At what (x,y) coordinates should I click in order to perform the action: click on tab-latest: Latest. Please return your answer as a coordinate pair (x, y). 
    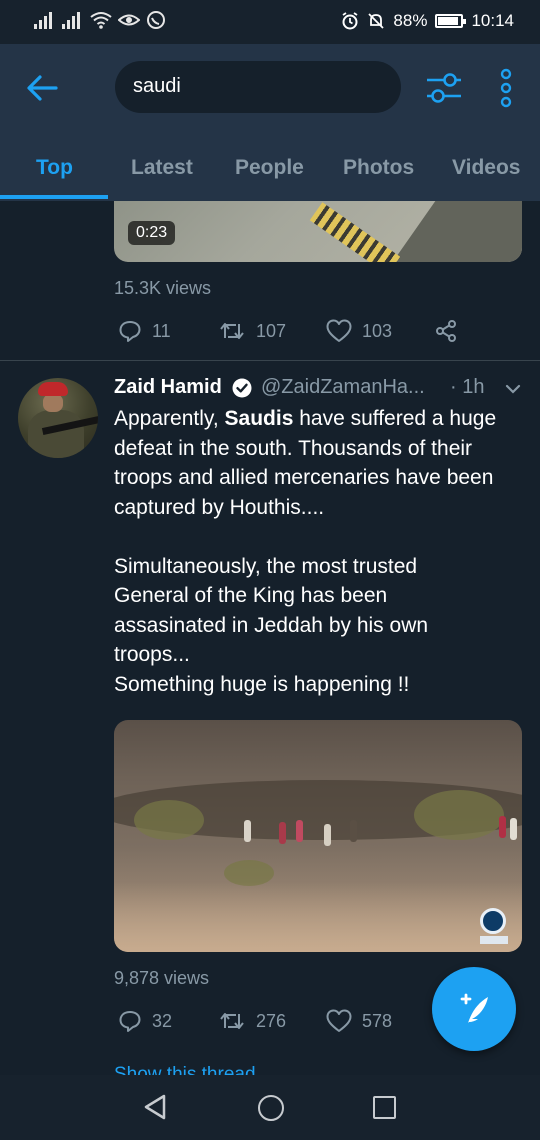
    Looking at the image, I should click on (162, 168).